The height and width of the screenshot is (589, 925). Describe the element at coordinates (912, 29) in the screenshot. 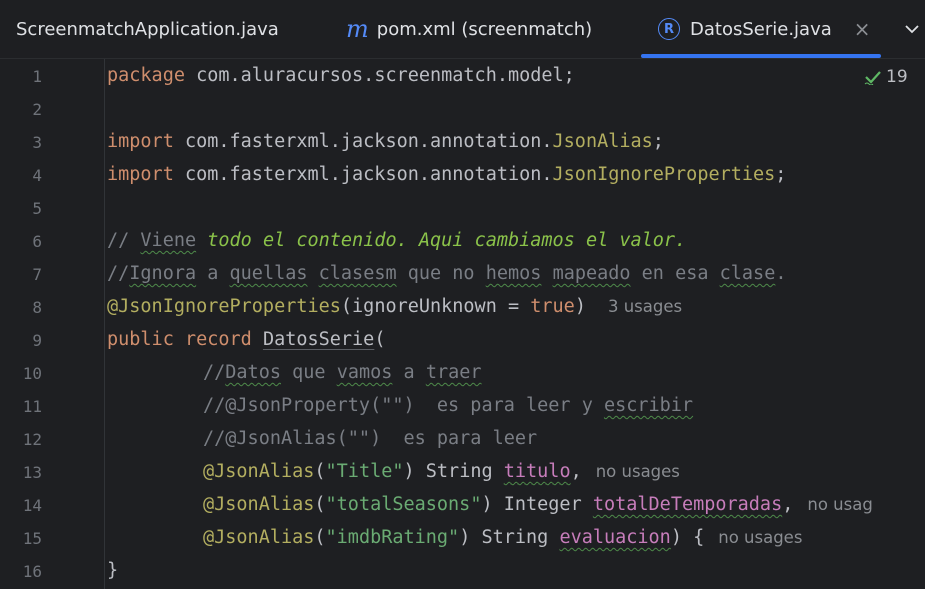

I see `chevron-down-icon` at that location.